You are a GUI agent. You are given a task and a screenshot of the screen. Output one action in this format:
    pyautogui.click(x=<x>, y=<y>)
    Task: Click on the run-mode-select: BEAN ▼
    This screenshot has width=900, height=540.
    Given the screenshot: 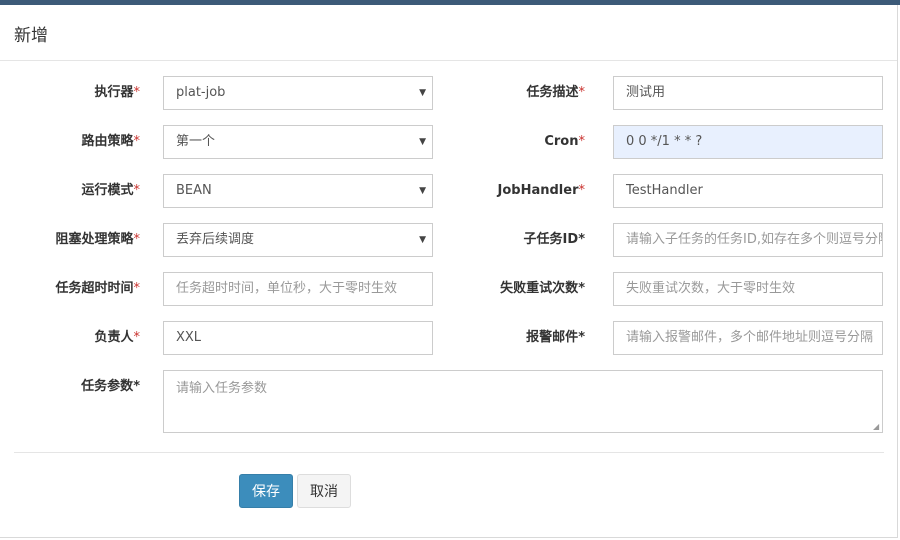 What is the action you would take?
    pyautogui.click(x=298, y=191)
    